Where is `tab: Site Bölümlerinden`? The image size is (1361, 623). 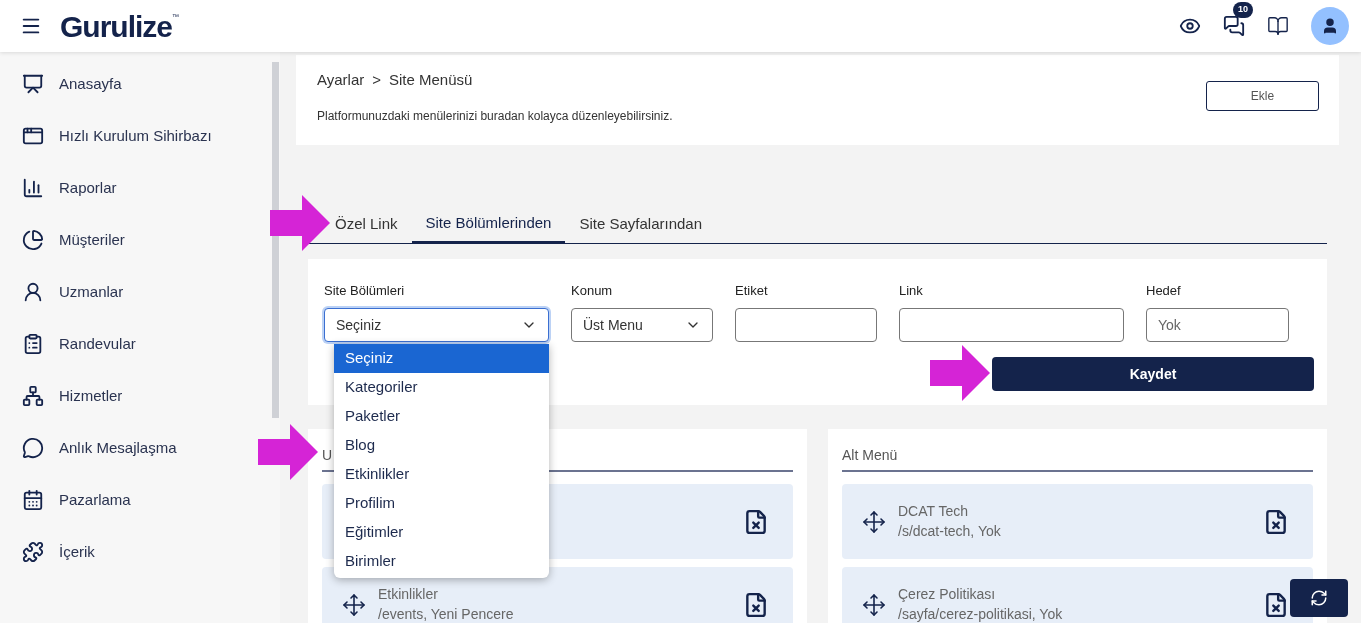 tab: Site Bölümlerinden is located at coordinates (488, 224).